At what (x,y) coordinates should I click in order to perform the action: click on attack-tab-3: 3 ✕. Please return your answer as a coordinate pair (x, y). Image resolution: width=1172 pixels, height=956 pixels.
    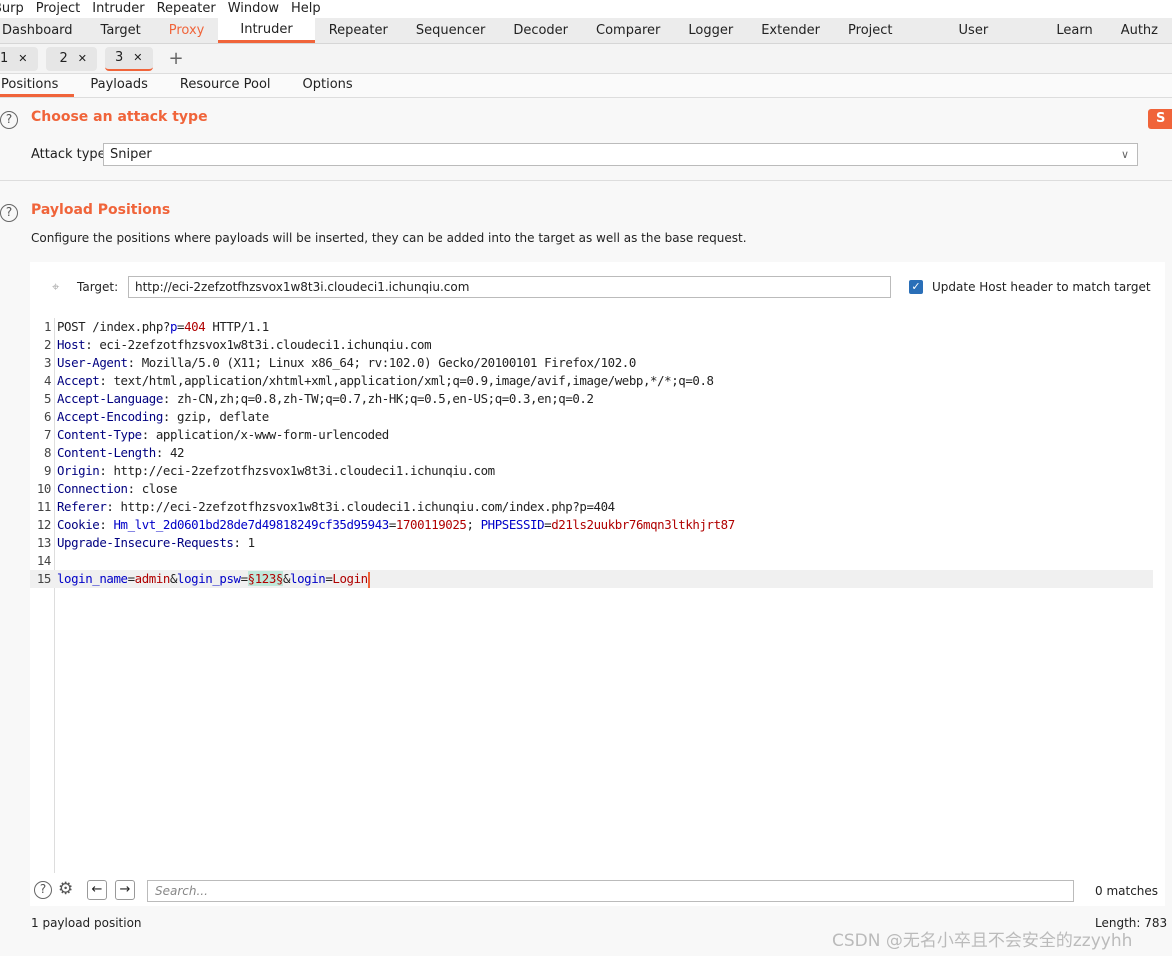
    Looking at the image, I should click on (129, 58).